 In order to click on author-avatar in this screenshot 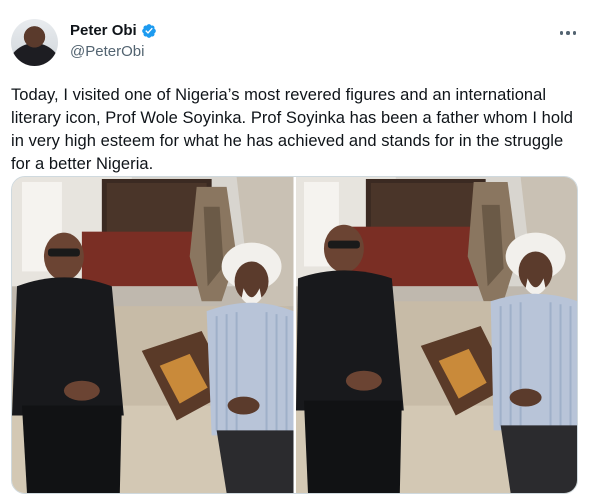, I will do `click(34, 42)`.